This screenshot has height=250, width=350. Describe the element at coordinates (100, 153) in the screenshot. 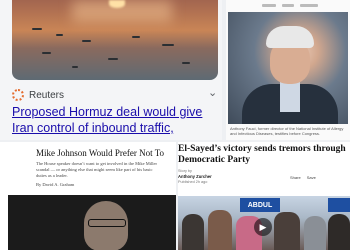

I see `article-title: Mike Johnson Would Prefer Not To` at that location.